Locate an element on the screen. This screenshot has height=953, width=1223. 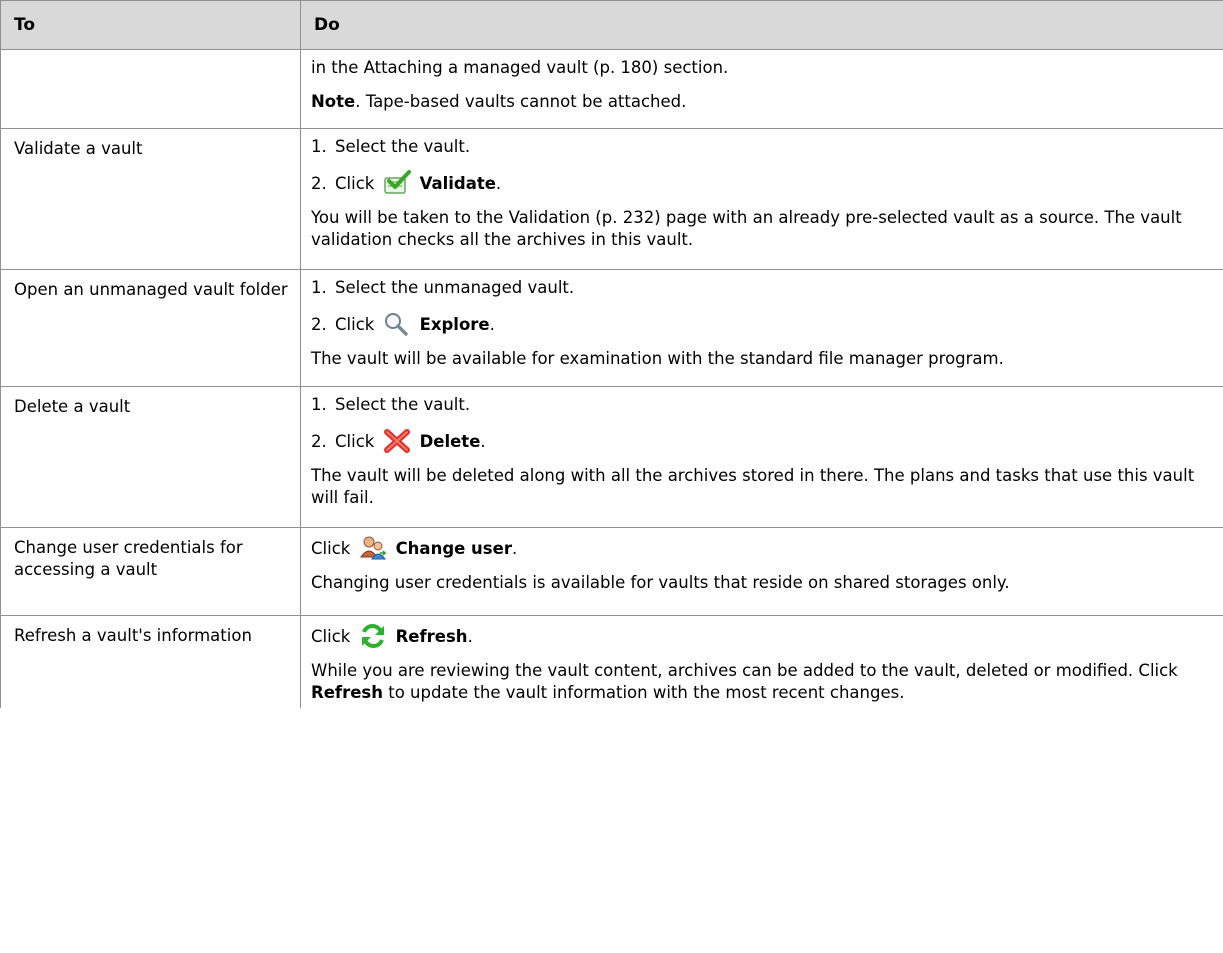
task-cell: Validate a vault is located at coordinates (150, 199).